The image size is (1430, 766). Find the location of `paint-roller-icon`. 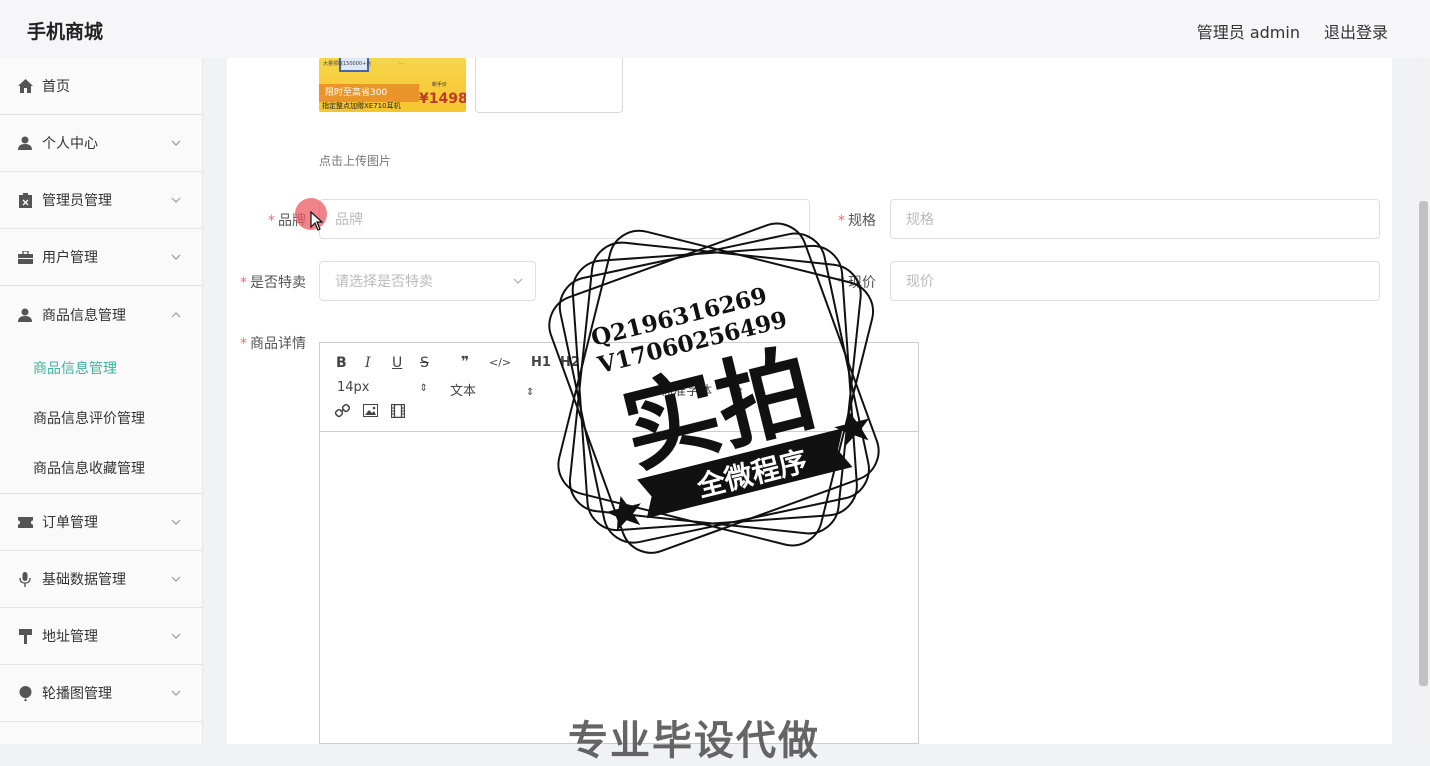

paint-roller-icon is located at coordinates (25, 636).